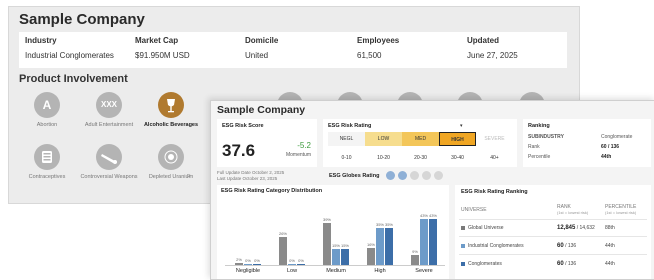 Image resolution: width=654 pixels, height=280 pixels. I want to click on ranking-label: Ranking, so click(539, 126).